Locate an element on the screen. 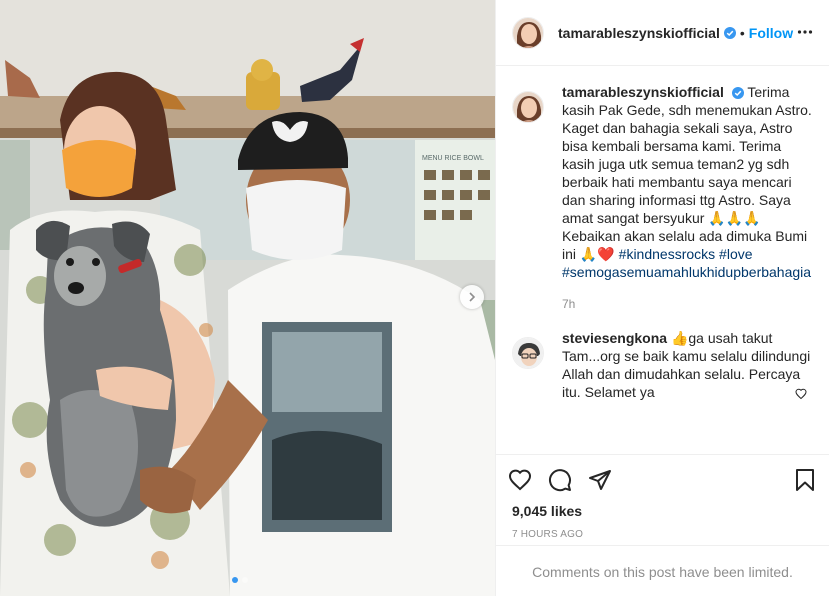 This screenshot has width=829, height=596. post-header: tamarableszynskiofficial • Follow is located at coordinates (662, 33).